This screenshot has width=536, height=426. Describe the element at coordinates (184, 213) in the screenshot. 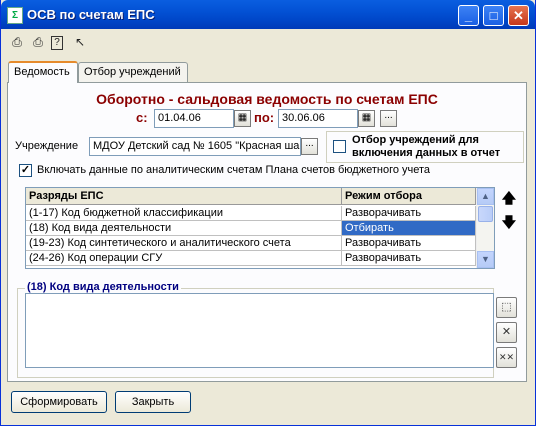

I see `grid-cell-digits: (1-17) Код бюджетной классификации` at that location.